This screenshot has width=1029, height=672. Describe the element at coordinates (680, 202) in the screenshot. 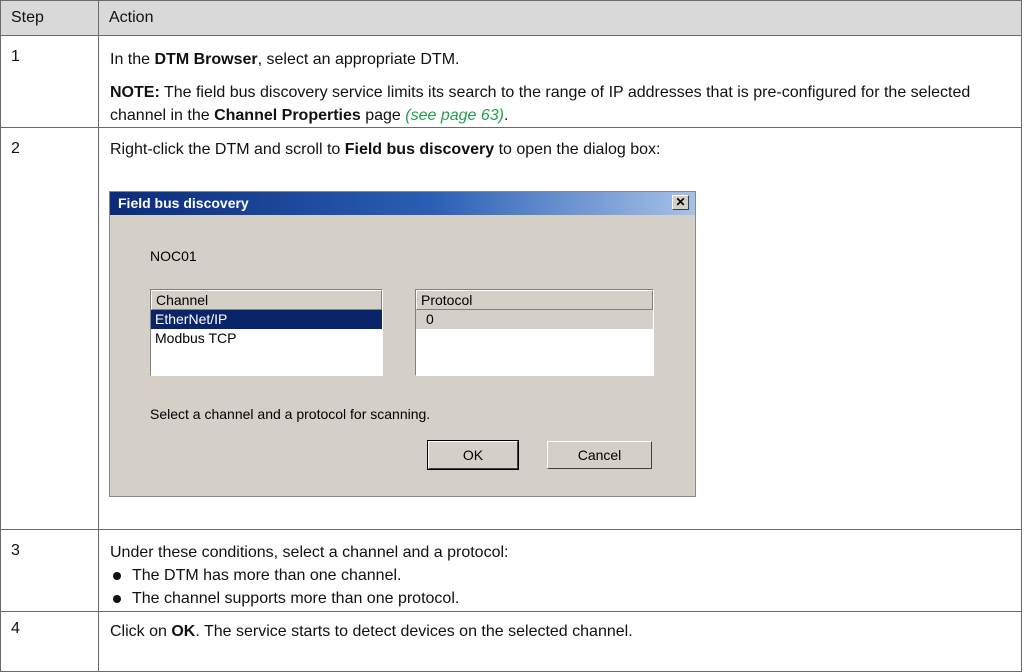

I see `close-icon: ✕` at that location.